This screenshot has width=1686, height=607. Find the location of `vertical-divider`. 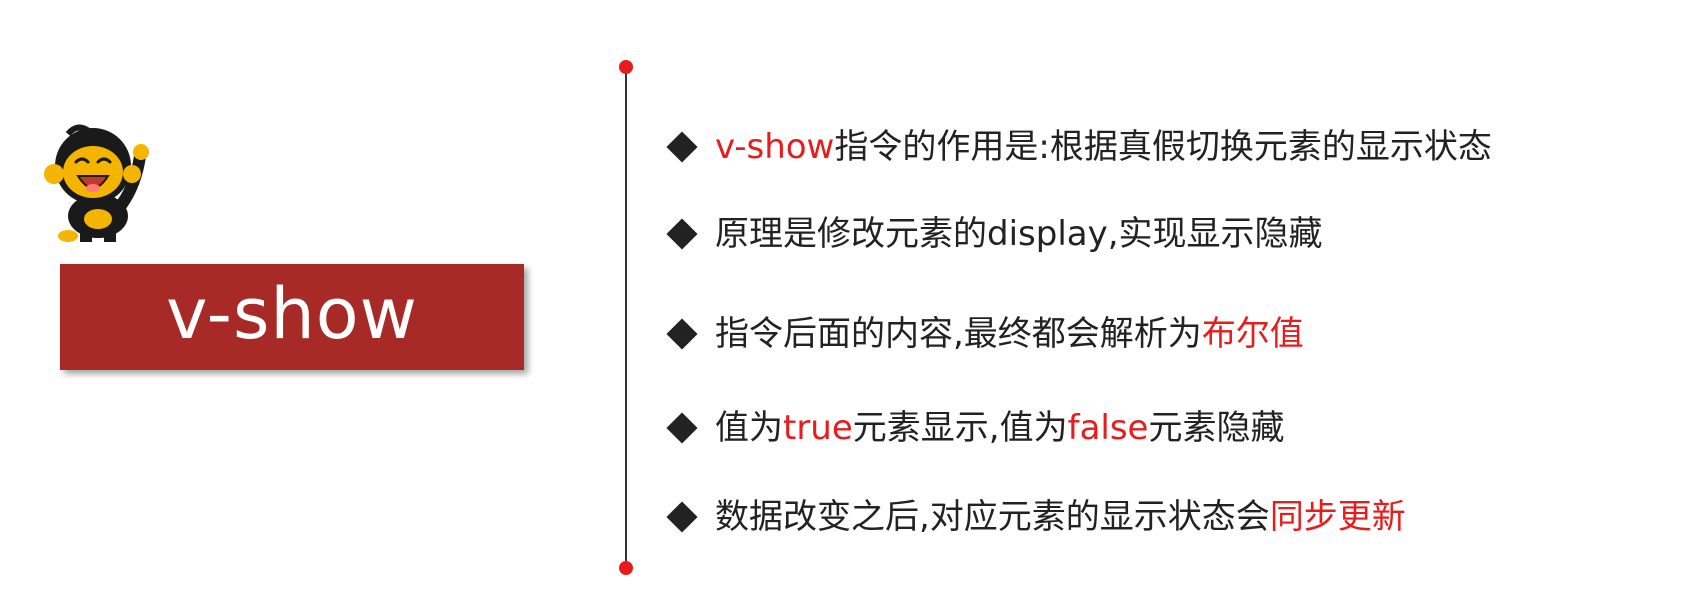

vertical-divider is located at coordinates (626, 318).